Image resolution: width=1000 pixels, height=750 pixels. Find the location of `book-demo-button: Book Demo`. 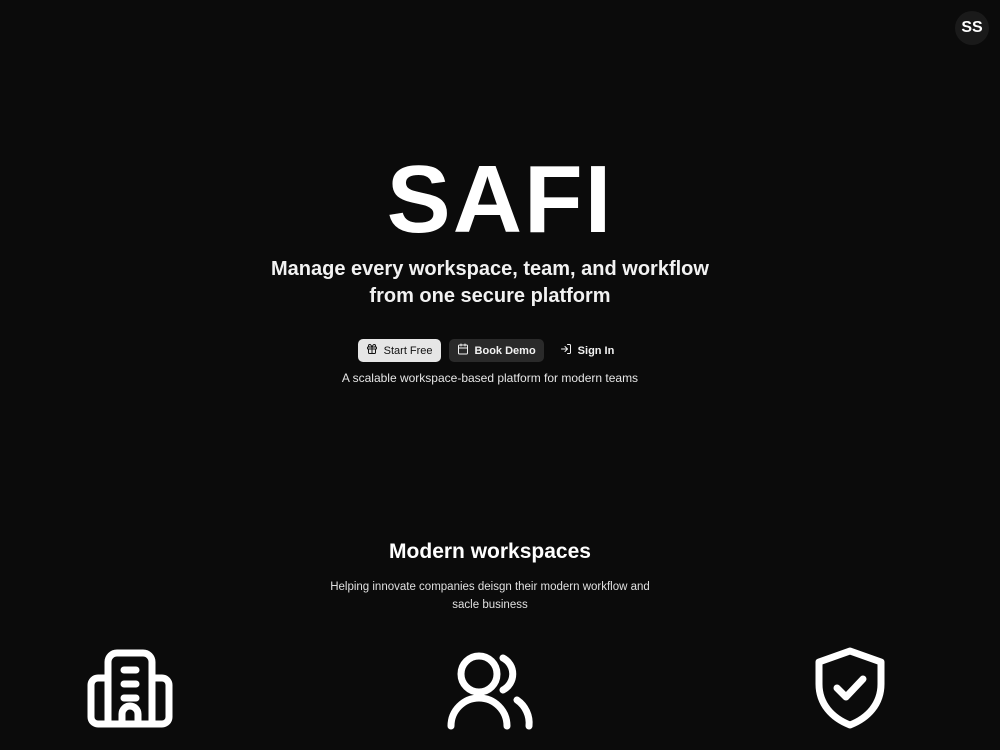

book-demo-button: Book Demo is located at coordinates (496, 350).